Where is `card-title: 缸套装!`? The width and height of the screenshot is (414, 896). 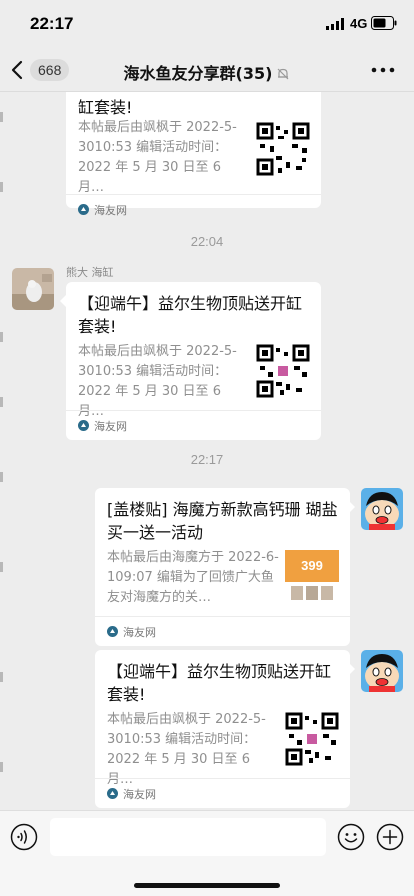 card-title: 缸套装! is located at coordinates (105, 107).